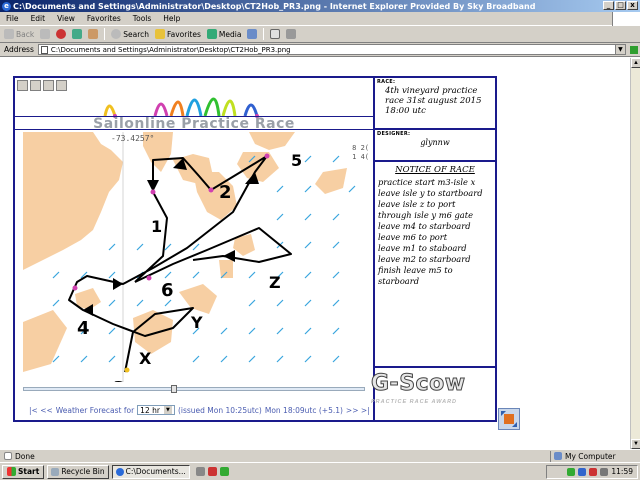 The width and height of the screenshot is (640, 480). What do you see at coordinates (178, 34) in the screenshot?
I see `favorites-button: Favorites` at bounding box center [178, 34].